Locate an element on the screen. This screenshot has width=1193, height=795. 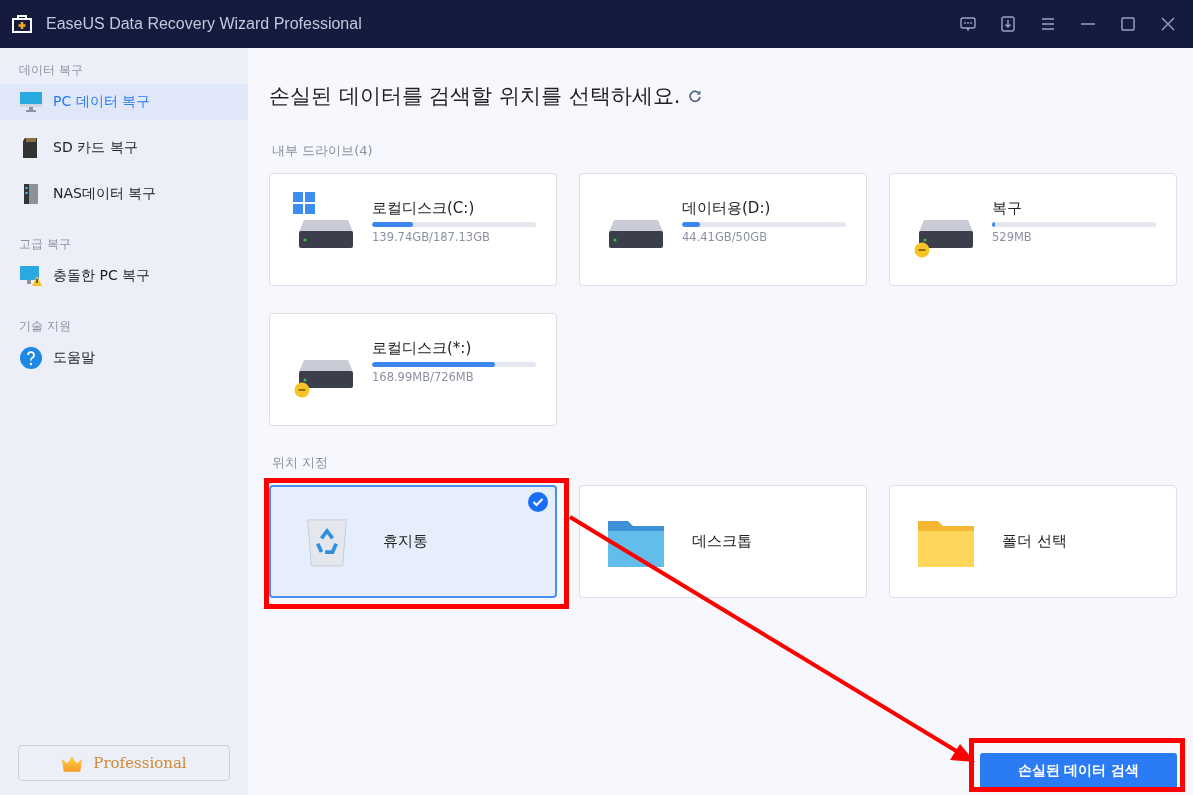
crown-icon is located at coordinates (72, 763).